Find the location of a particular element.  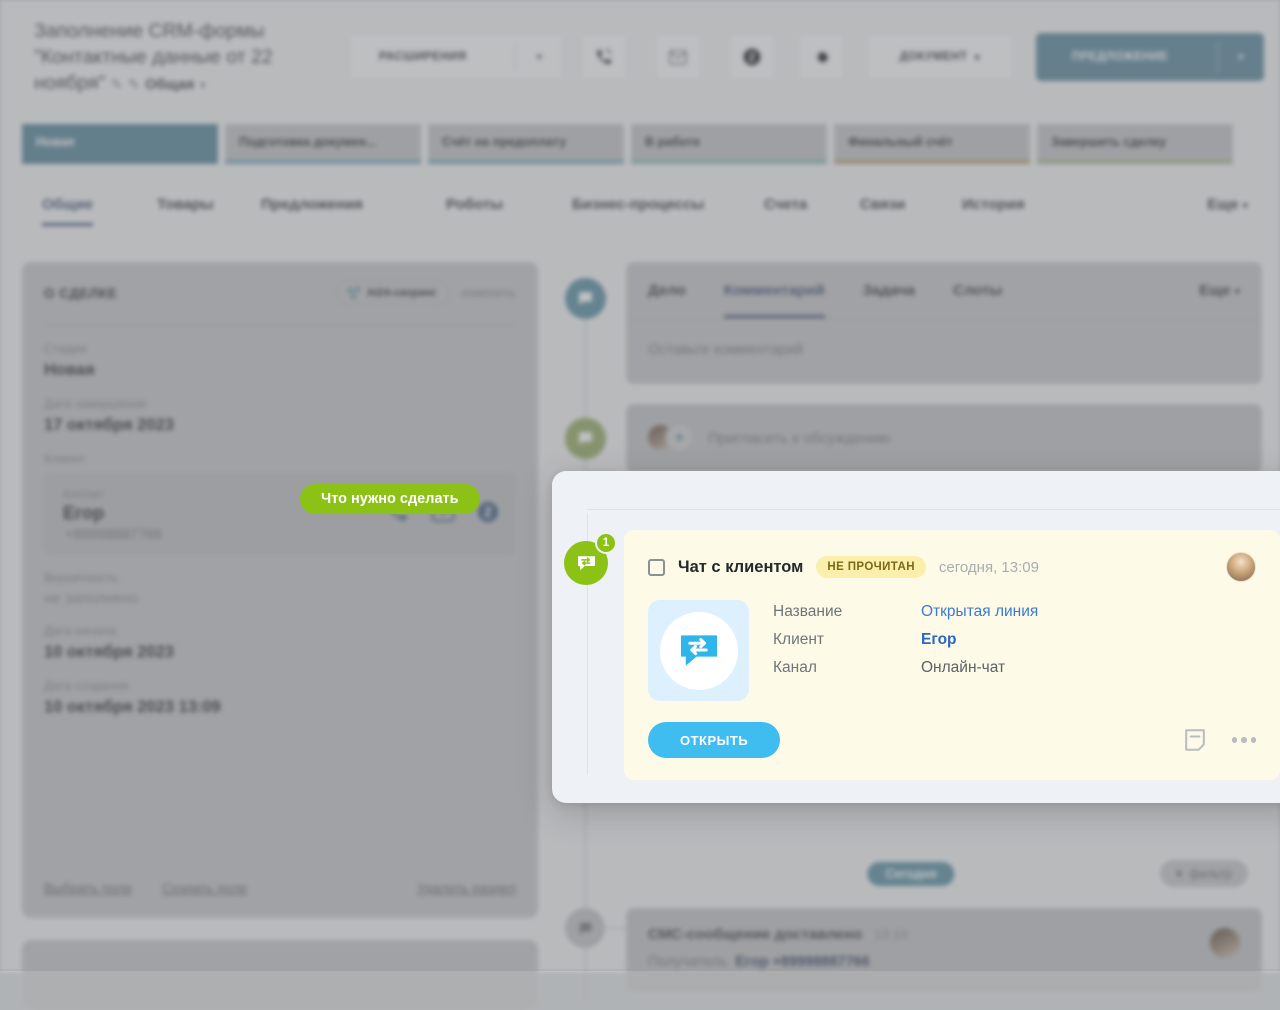

tab-label: Дело is located at coordinates (667, 290).